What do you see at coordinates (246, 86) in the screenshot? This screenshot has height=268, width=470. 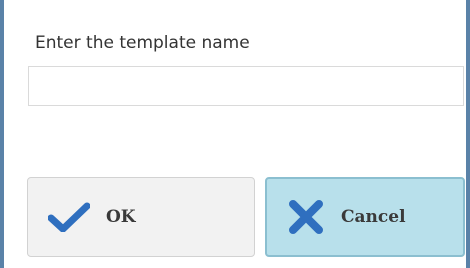 I see `template-name-input` at bounding box center [246, 86].